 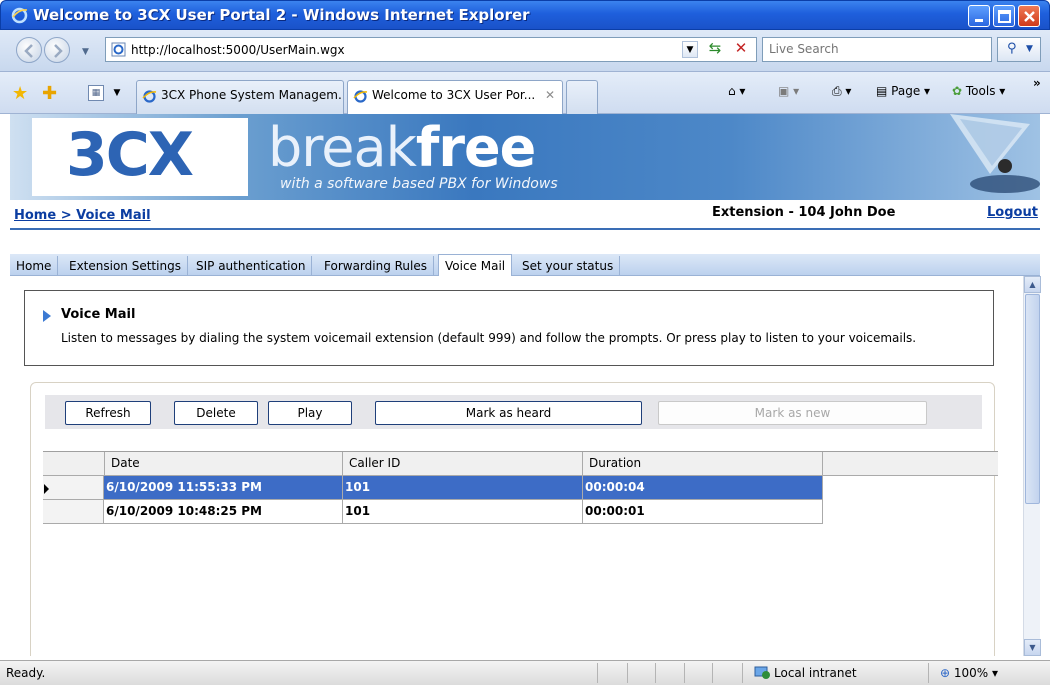 I want to click on chevron-more-icon: », so click(x=1037, y=83).